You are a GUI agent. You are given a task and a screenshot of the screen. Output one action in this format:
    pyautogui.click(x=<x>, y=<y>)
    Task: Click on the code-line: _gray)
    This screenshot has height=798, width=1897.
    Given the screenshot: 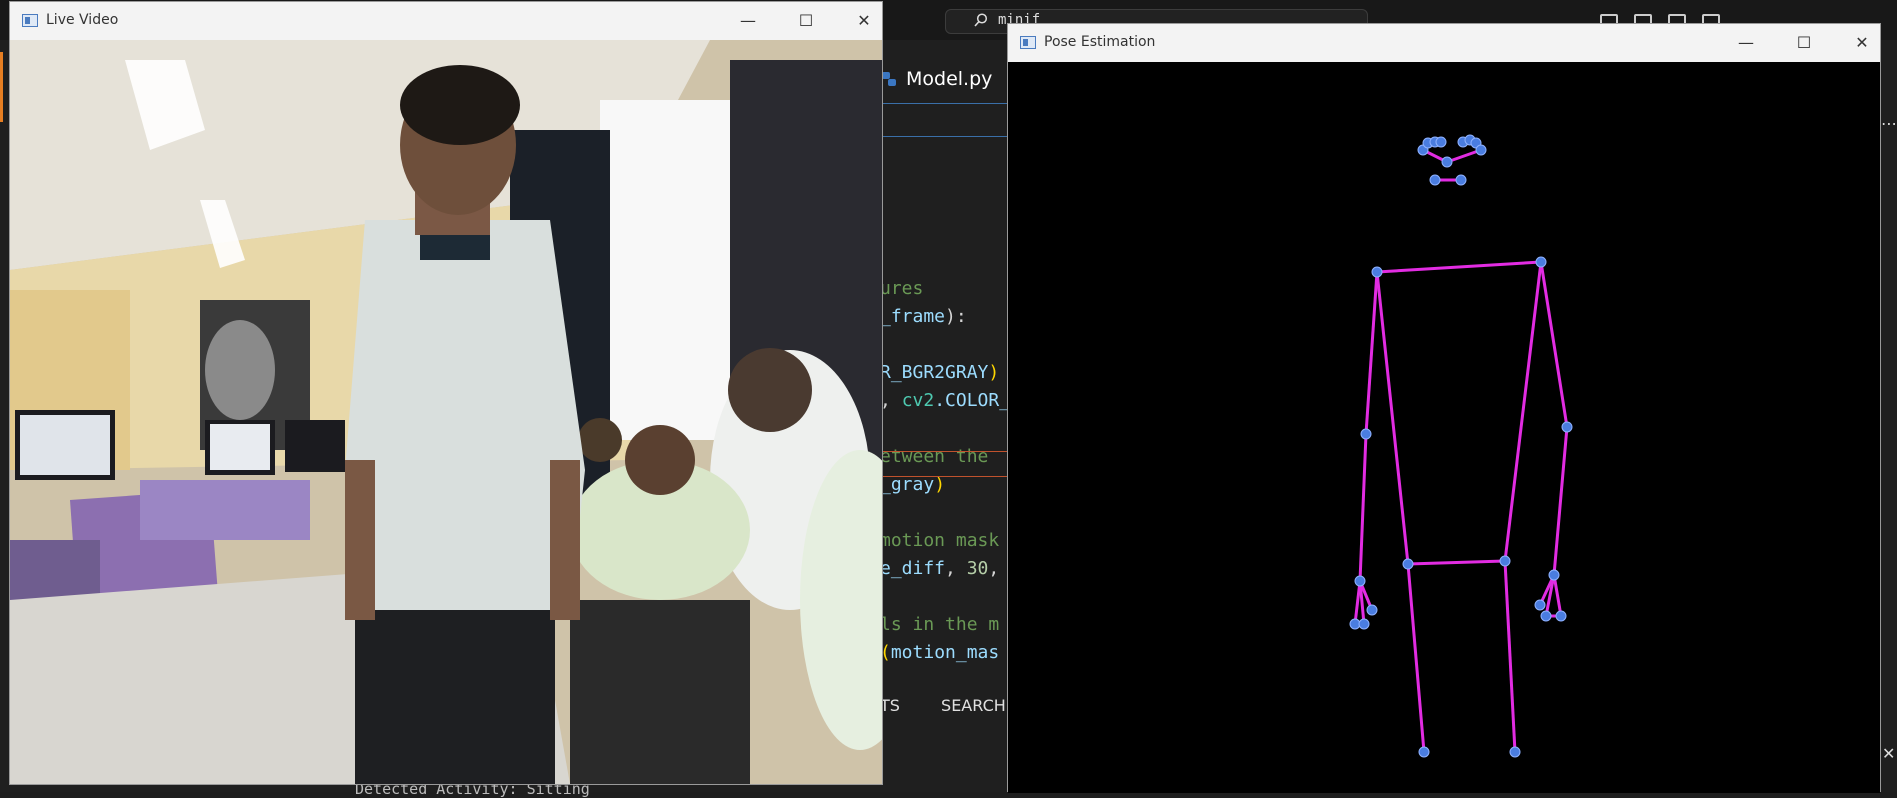 What is the action you would take?
    pyautogui.click(x=912, y=484)
    